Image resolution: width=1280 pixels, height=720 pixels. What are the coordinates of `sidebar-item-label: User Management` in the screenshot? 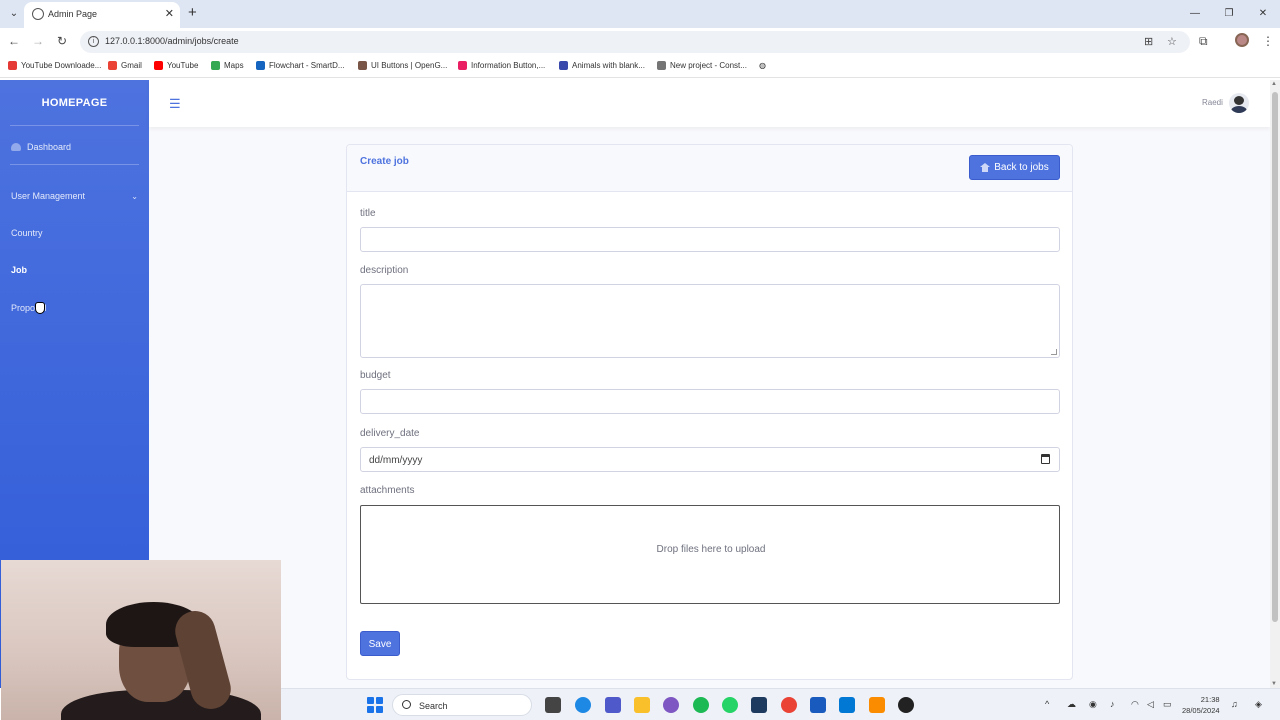 It's located at (48, 196).